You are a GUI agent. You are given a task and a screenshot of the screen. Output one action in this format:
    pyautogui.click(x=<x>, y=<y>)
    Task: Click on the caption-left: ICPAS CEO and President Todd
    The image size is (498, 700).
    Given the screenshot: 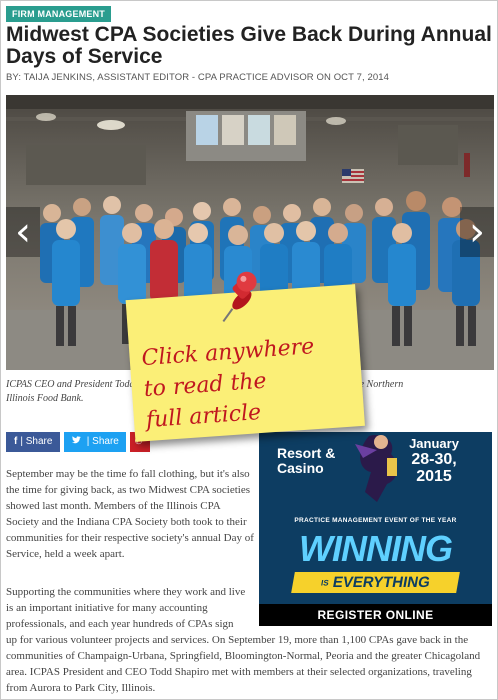 What is the action you would take?
    pyautogui.click(x=70, y=384)
    